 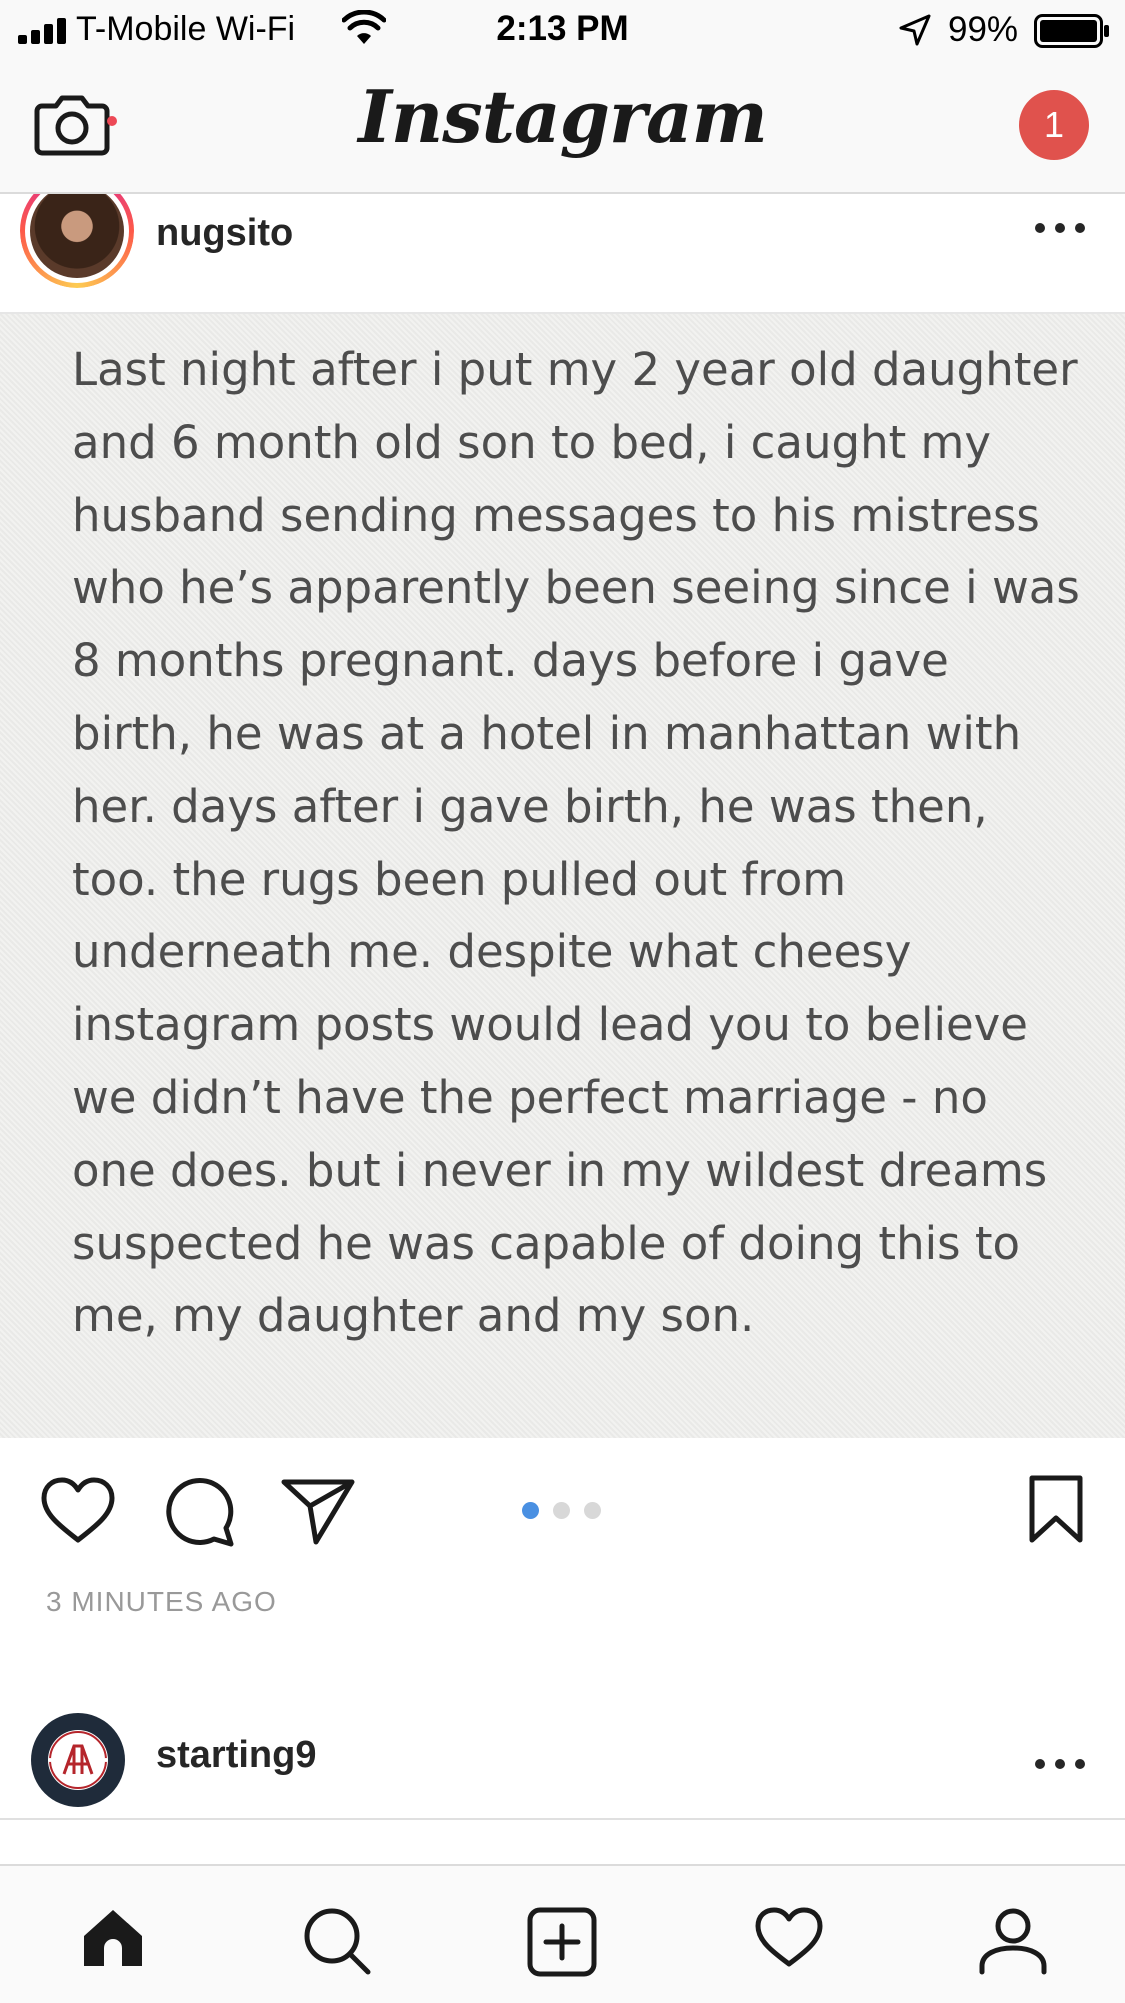 What do you see at coordinates (789, 1938) in the screenshot?
I see `activity-icon` at bounding box center [789, 1938].